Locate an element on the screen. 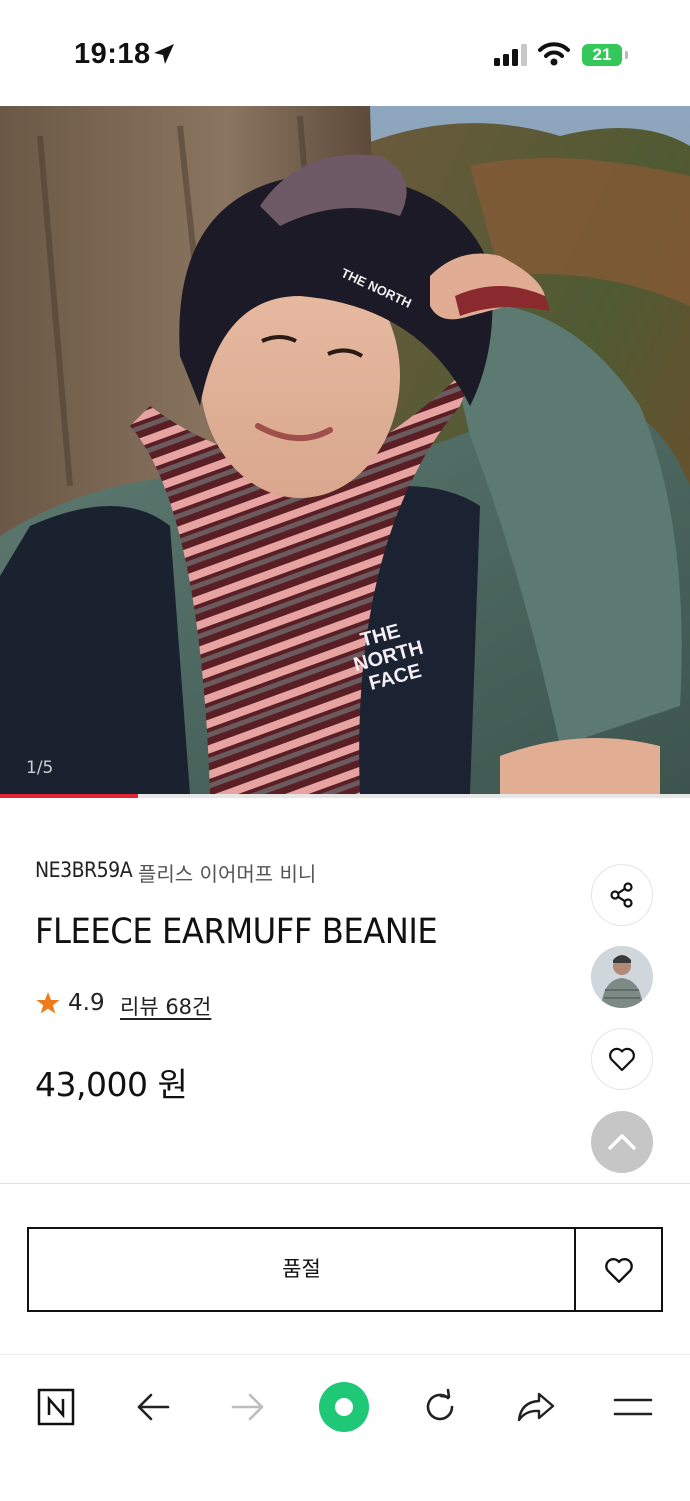 The image size is (690, 1501). avatar-icon is located at coordinates (622, 977).